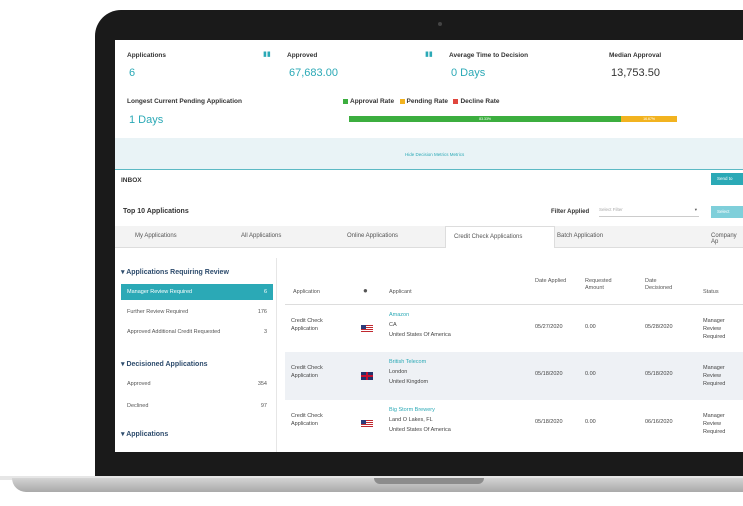 This screenshot has width=743, height=506. What do you see at coordinates (138, 406) in the screenshot?
I see `sidebar-item-label: Declined` at bounding box center [138, 406].